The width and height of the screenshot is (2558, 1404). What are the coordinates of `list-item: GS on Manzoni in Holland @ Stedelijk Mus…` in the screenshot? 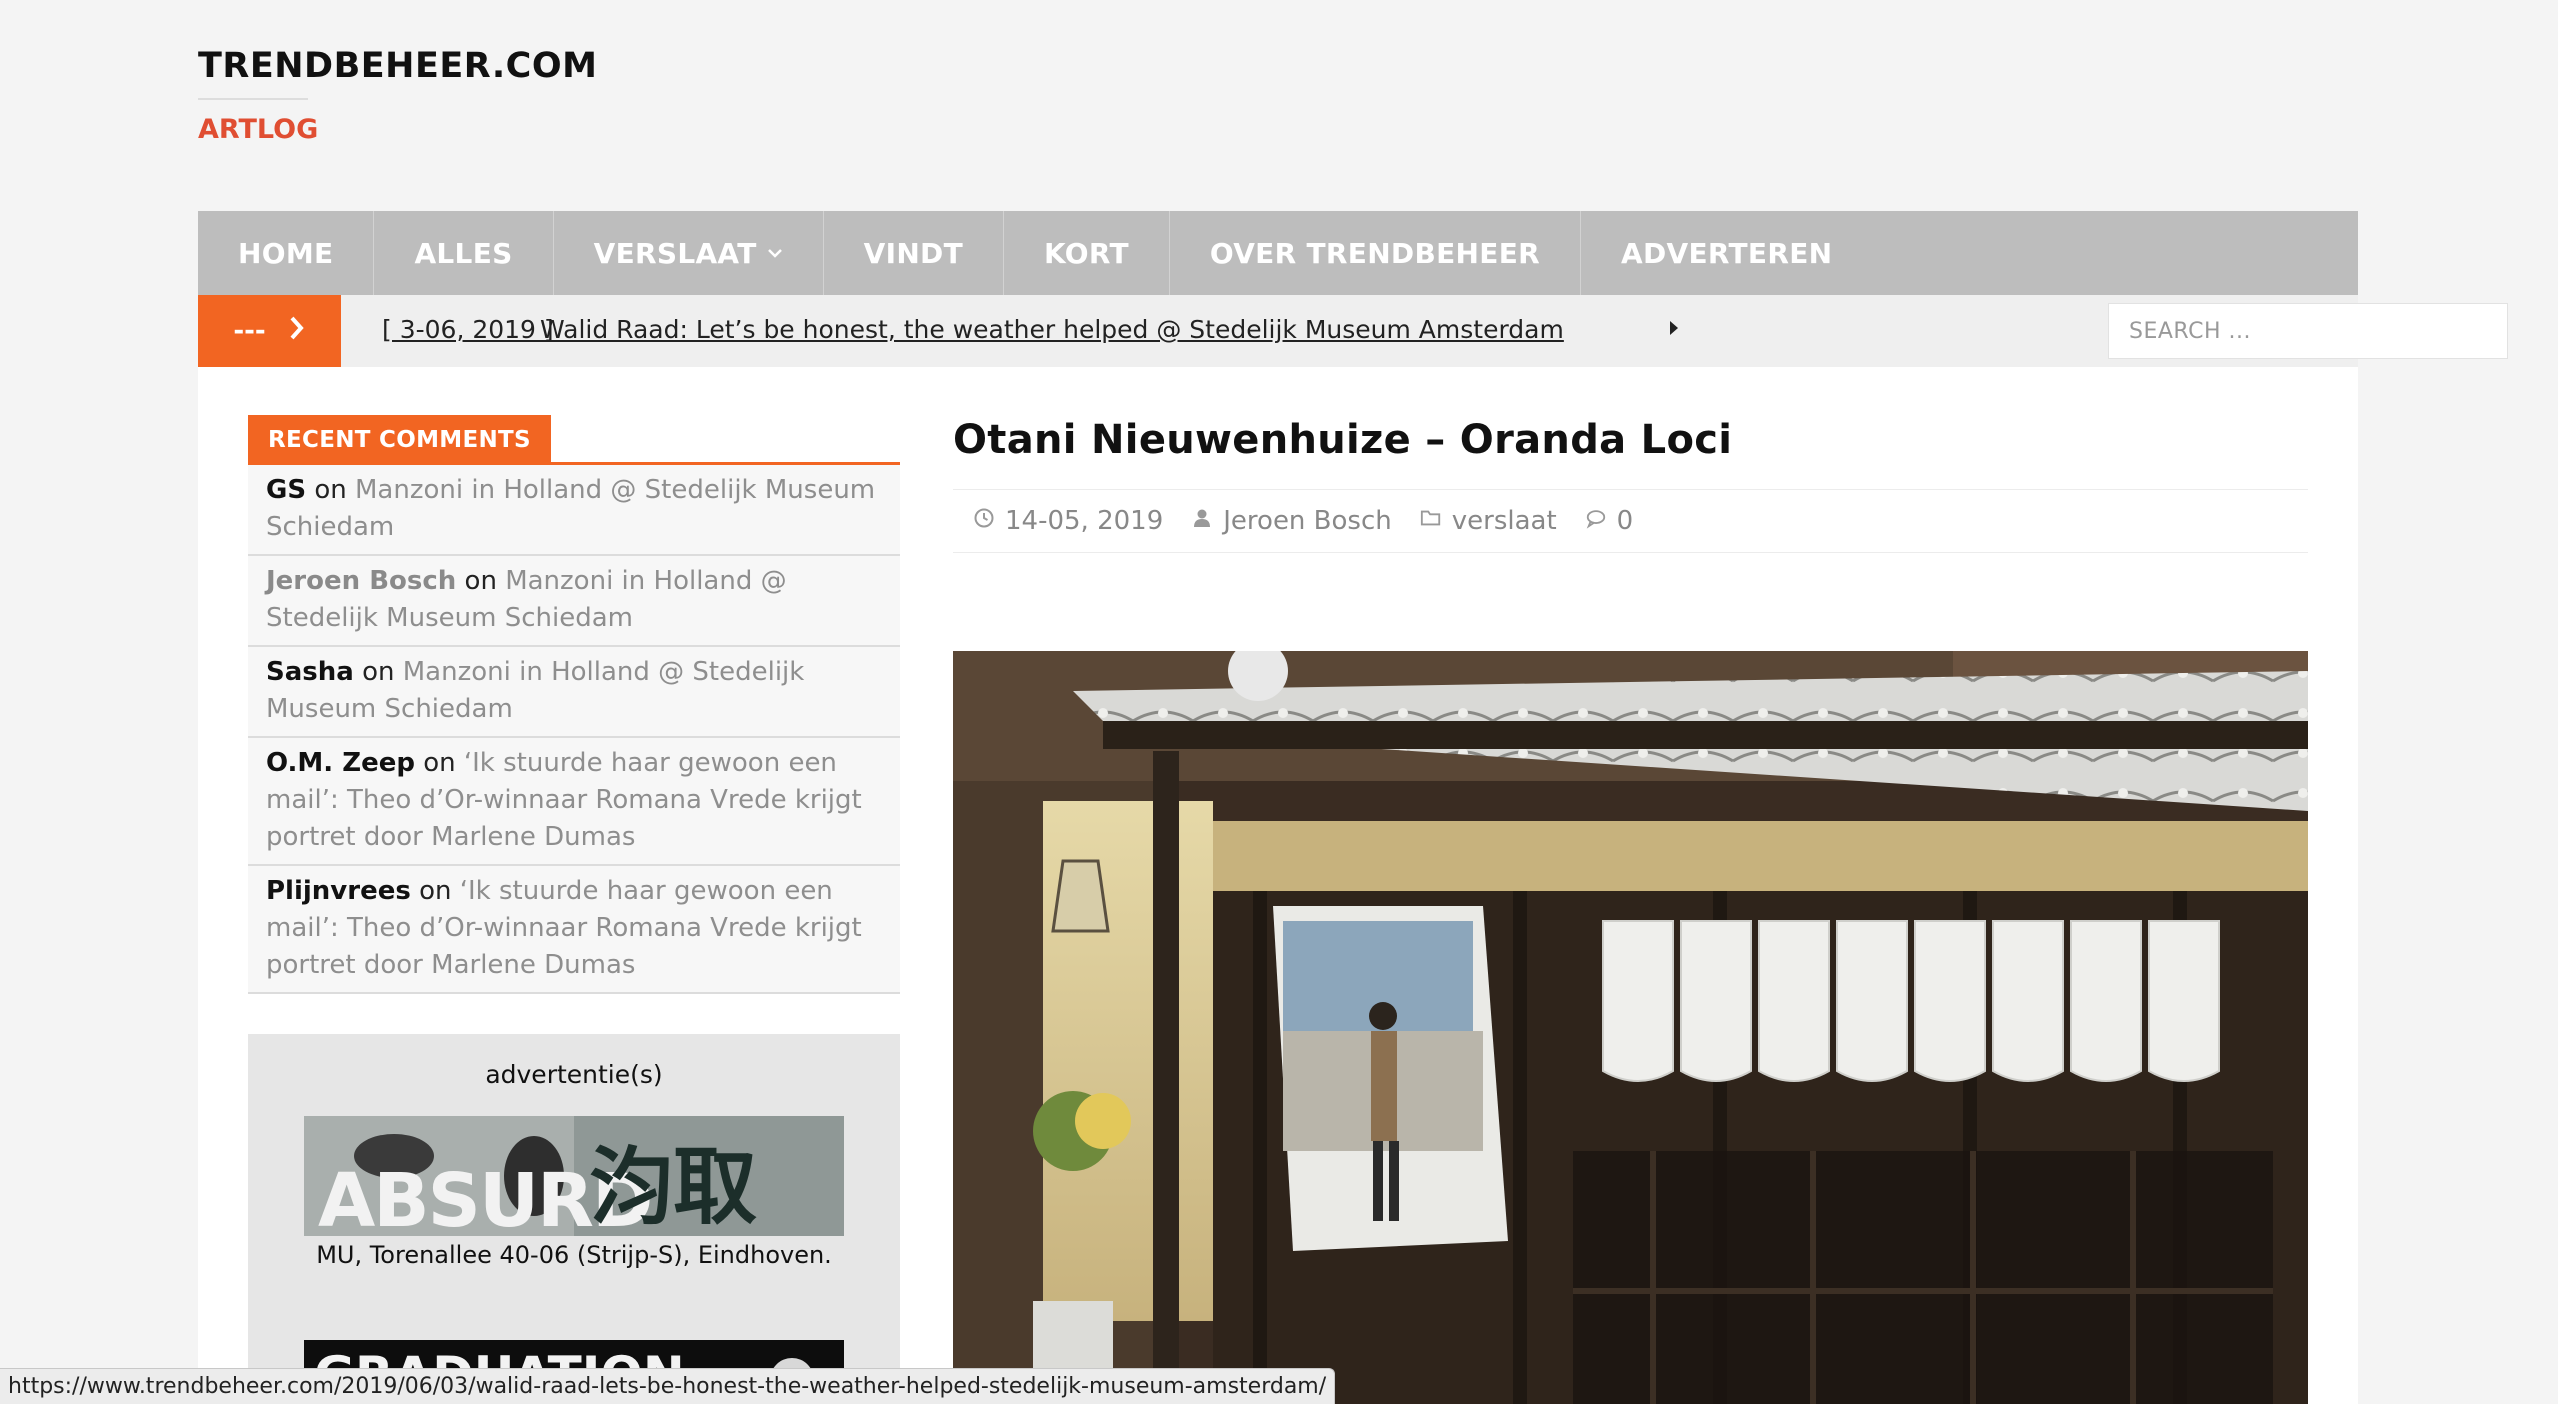 It's located at (574, 510).